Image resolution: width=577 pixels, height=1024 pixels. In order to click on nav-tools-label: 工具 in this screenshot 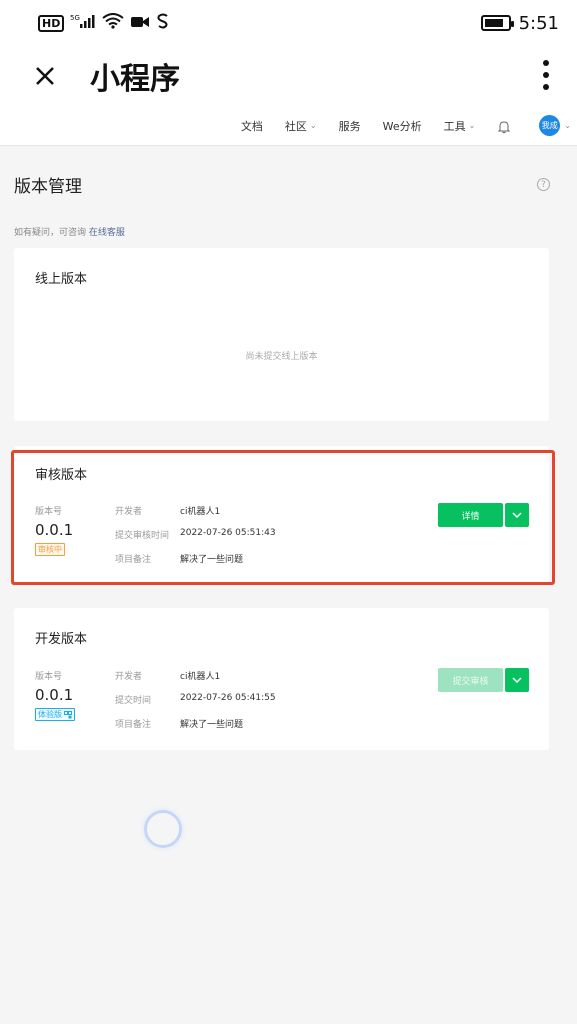, I will do `click(454, 126)`.